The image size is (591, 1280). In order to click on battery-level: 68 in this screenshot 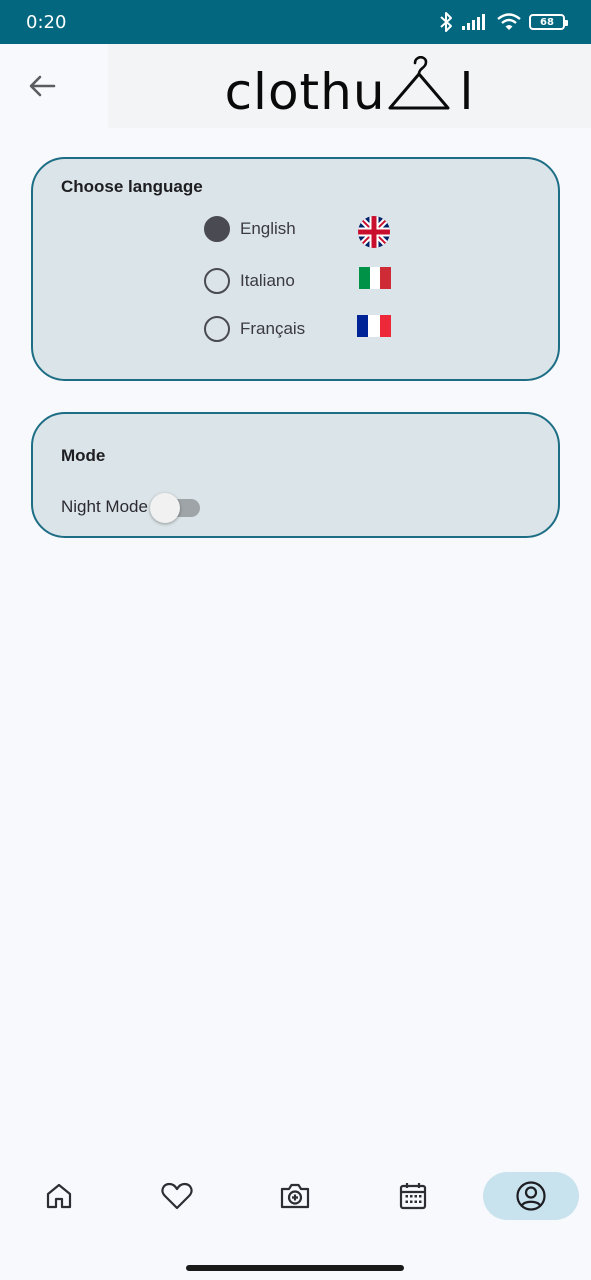, I will do `click(547, 22)`.